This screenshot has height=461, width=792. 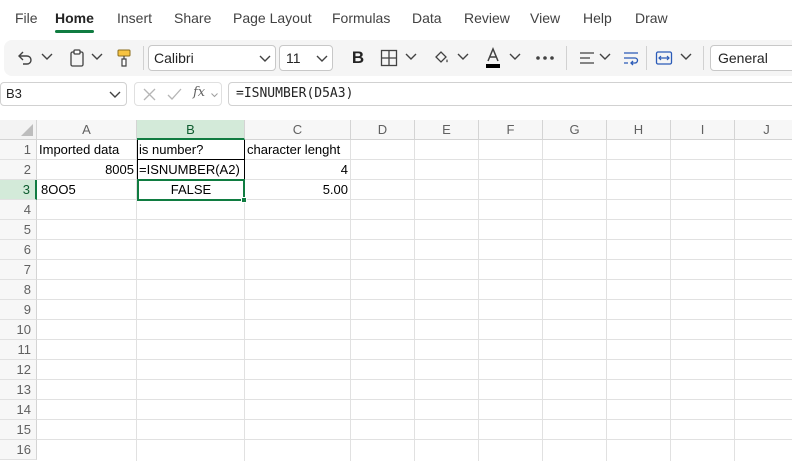 What do you see at coordinates (515, 57) in the screenshot?
I see `font-color-chevron-icon` at bounding box center [515, 57].